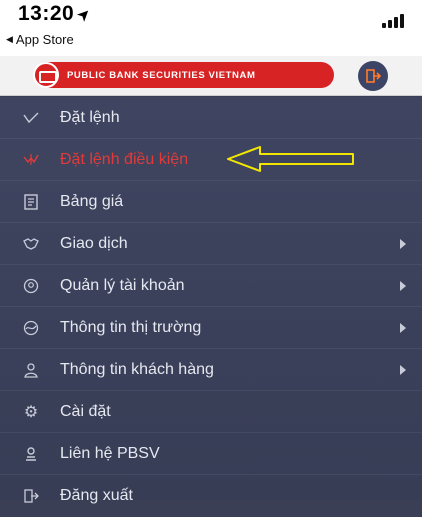 The width and height of the screenshot is (422, 517). Describe the element at coordinates (96, 495) in the screenshot. I see `menu-item-label: Đăng xuất` at that location.